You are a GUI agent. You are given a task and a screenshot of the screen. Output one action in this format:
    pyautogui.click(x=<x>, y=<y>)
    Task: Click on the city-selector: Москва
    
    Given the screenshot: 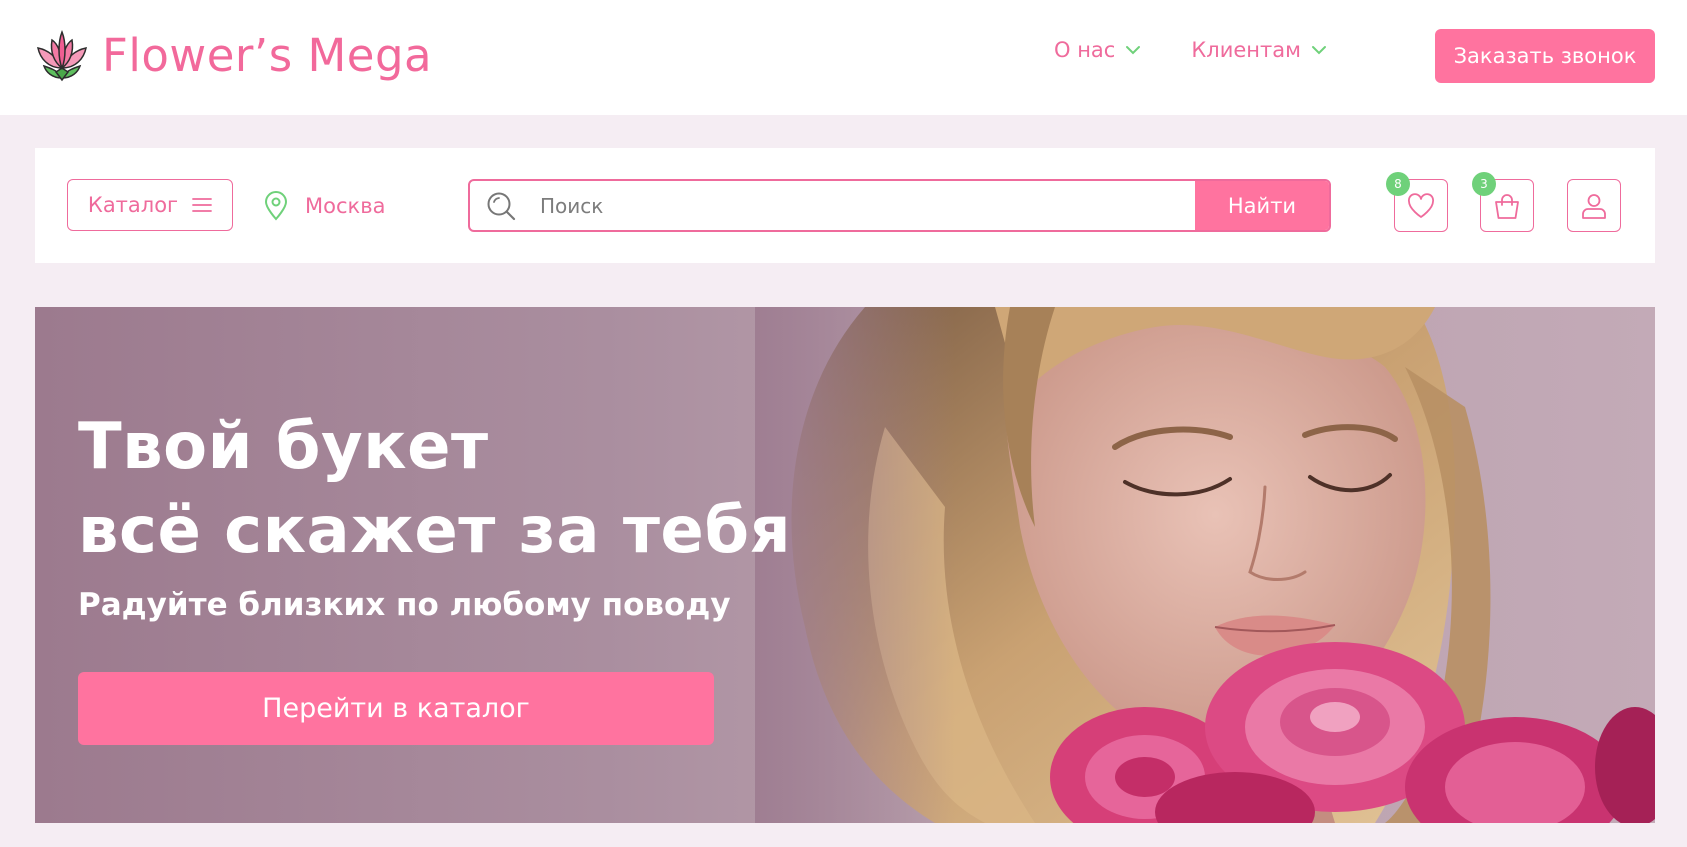 What is the action you would take?
    pyautogui.click(x=324, y=206)
    